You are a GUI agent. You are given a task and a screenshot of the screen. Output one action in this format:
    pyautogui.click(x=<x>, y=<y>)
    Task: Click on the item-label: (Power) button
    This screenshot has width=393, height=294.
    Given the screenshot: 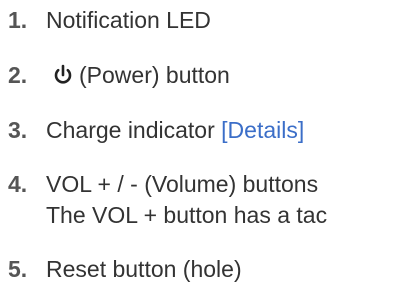 What is the action you would take?
    pyautogui.click(x=154, y=75)
    